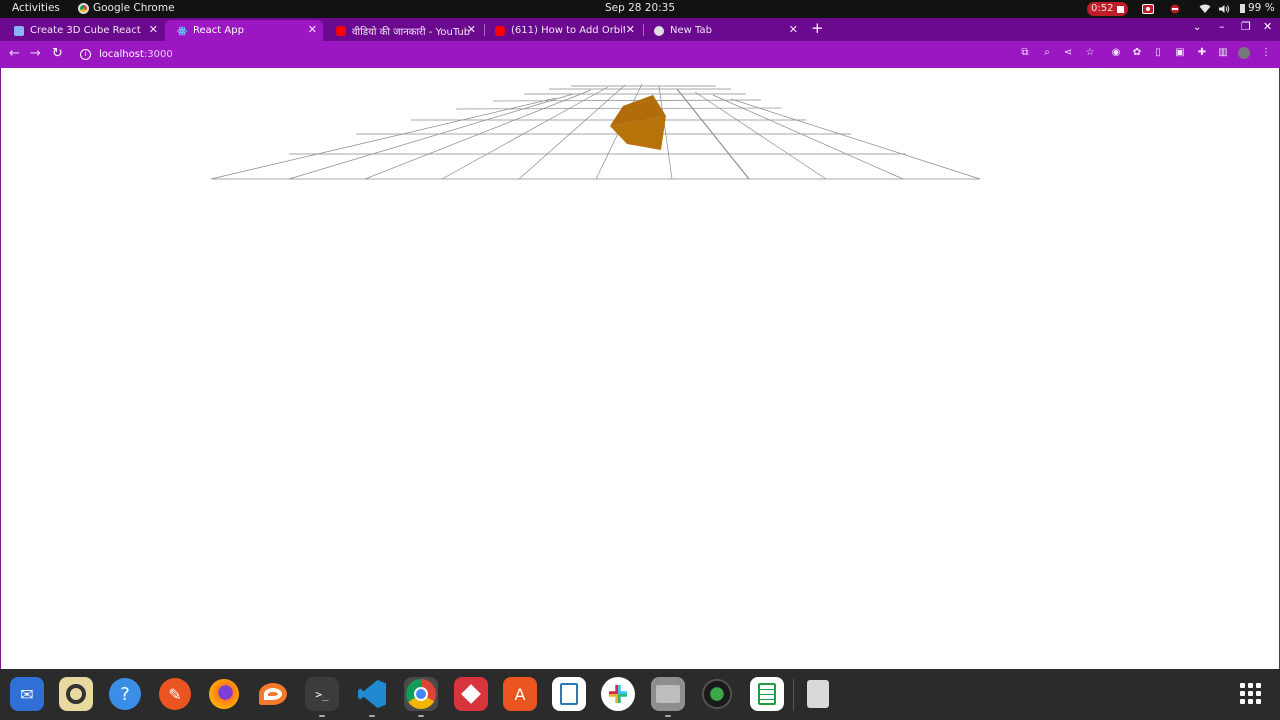  I want to click on tab-title: React App, so click(218, 30).